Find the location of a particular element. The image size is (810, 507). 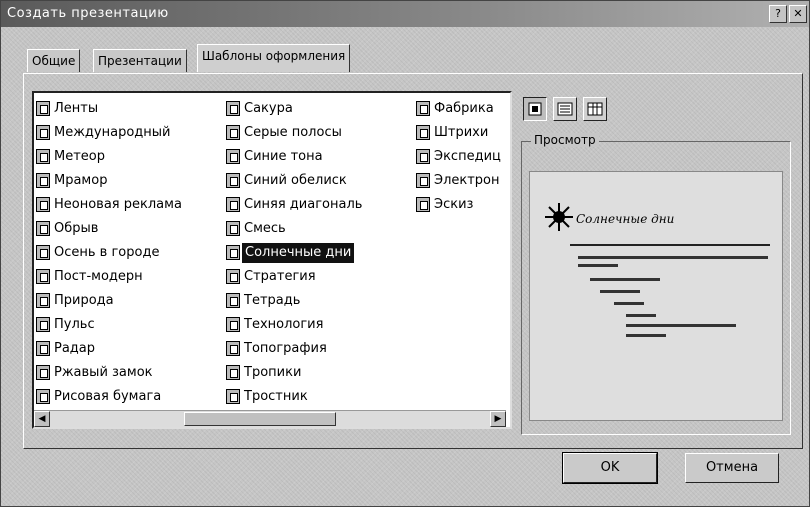

template-item-label: Тропики is located at coordinates (273, 372).